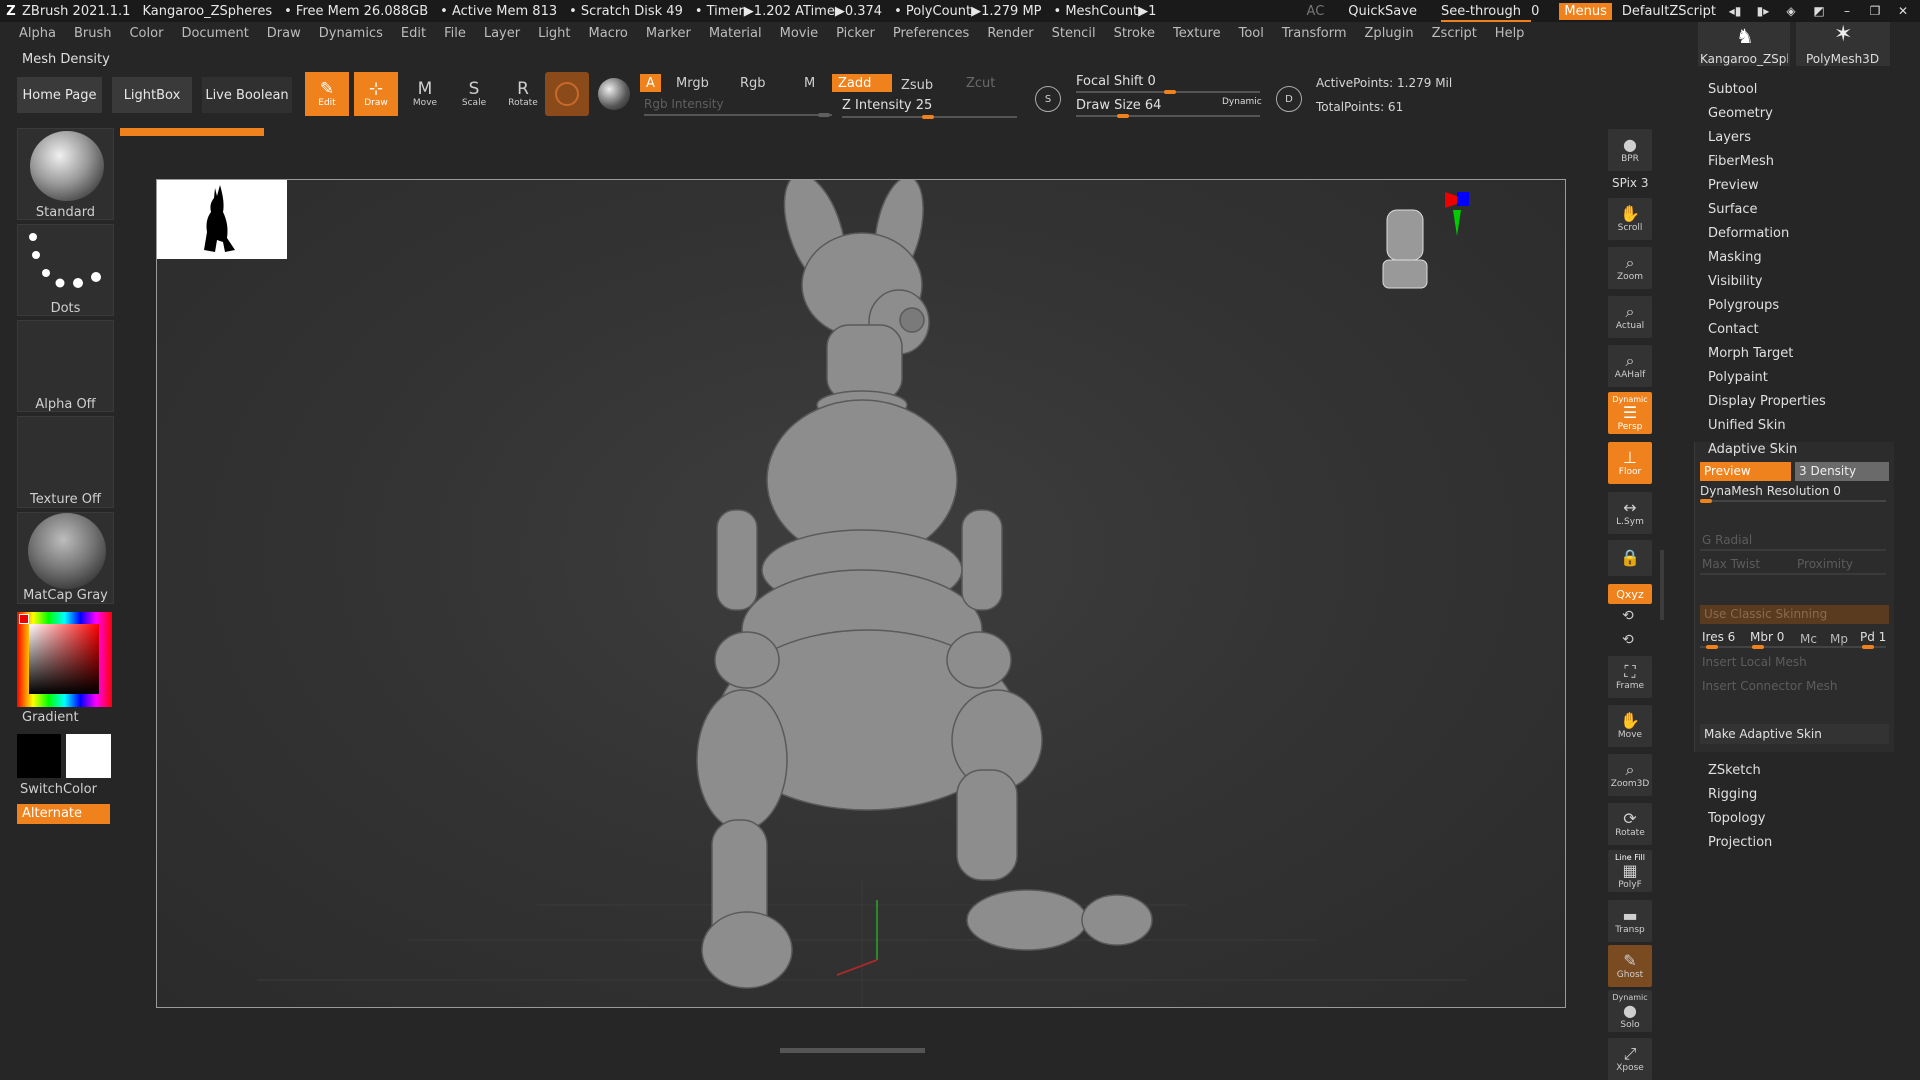 The height and width of the screenshot is (1080, 1920). What do you see at coordinates (1630, 463) in the screenshot?
I see `floor-button: ⊥ Floor` at bounding box center [1630, 463].